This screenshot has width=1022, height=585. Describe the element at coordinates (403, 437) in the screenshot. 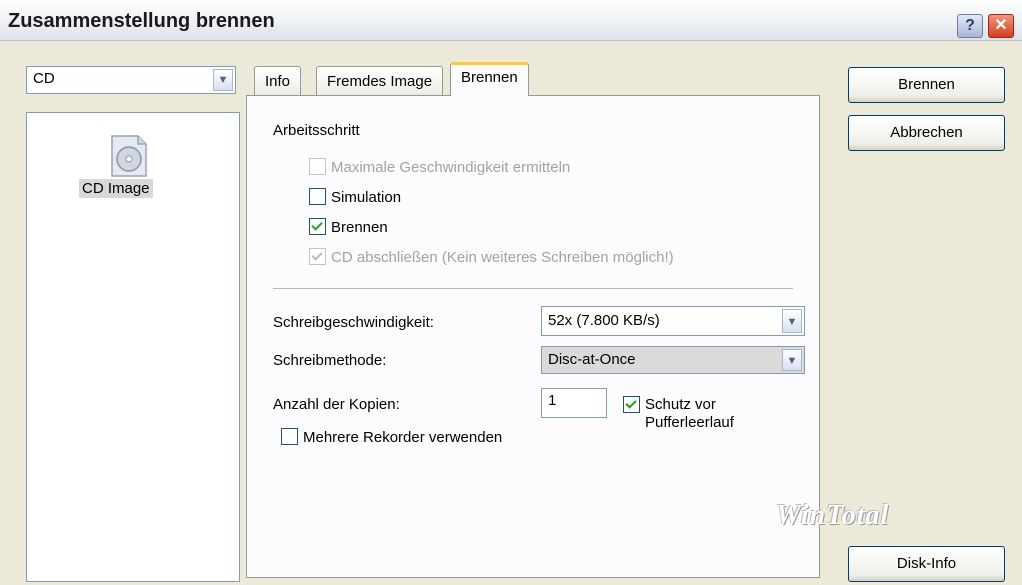

I see `checkbox-label: Mehrere Rekorder verwenden` at that location.